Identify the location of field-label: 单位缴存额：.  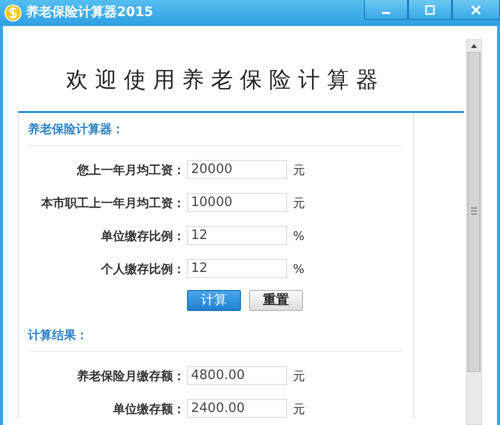
(148, 409).